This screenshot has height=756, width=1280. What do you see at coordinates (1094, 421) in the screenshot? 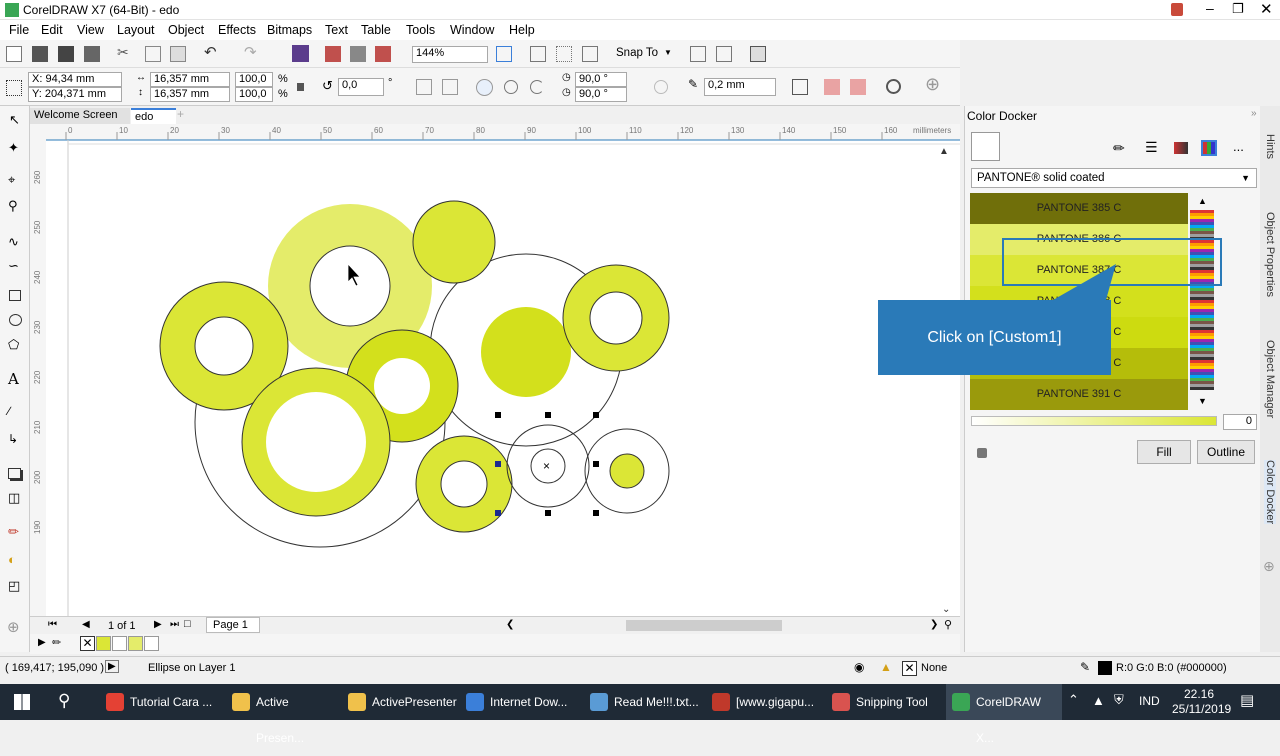
I see `tint-slider` at bounding box center [1094, 421].